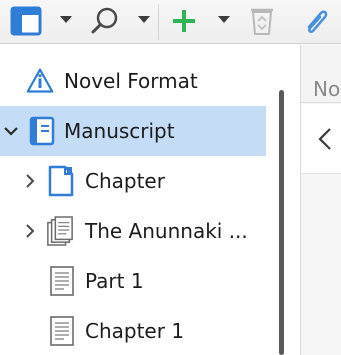 The height and width of the screenshot is (355, 341). I want to click on editor-nav-bar, so click(321, 139).